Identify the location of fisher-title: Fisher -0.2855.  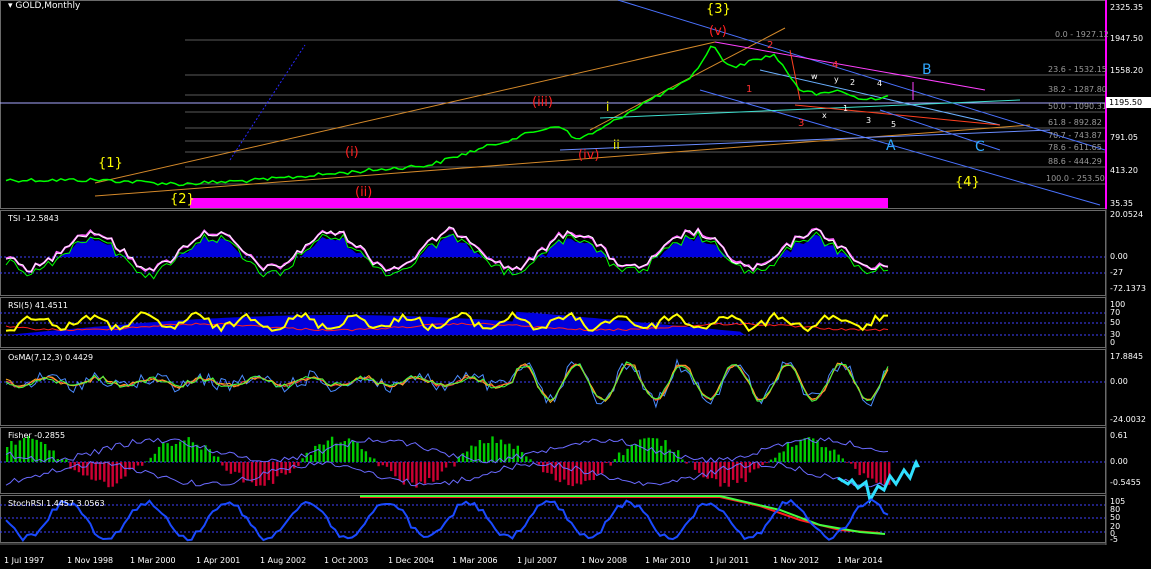
(37, 435).